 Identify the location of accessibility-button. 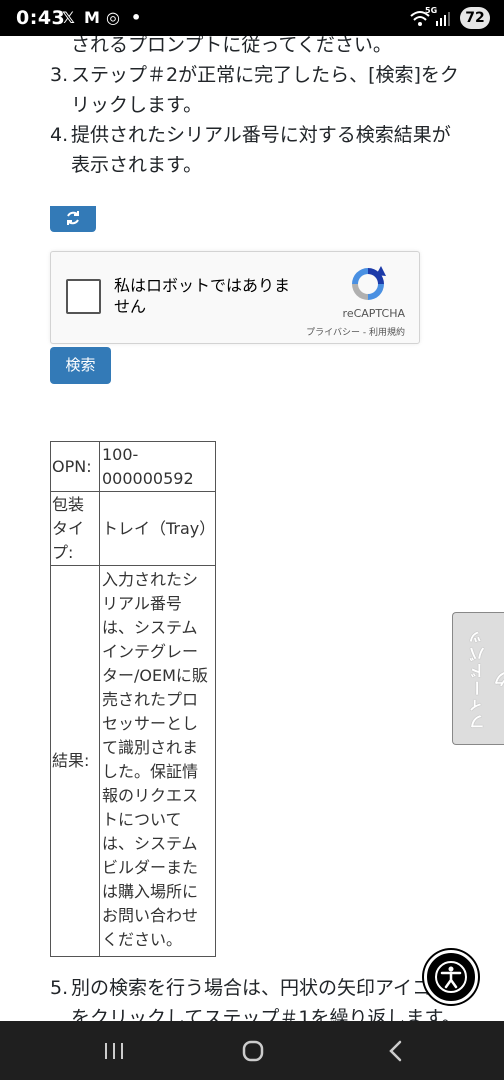
(451, 977).